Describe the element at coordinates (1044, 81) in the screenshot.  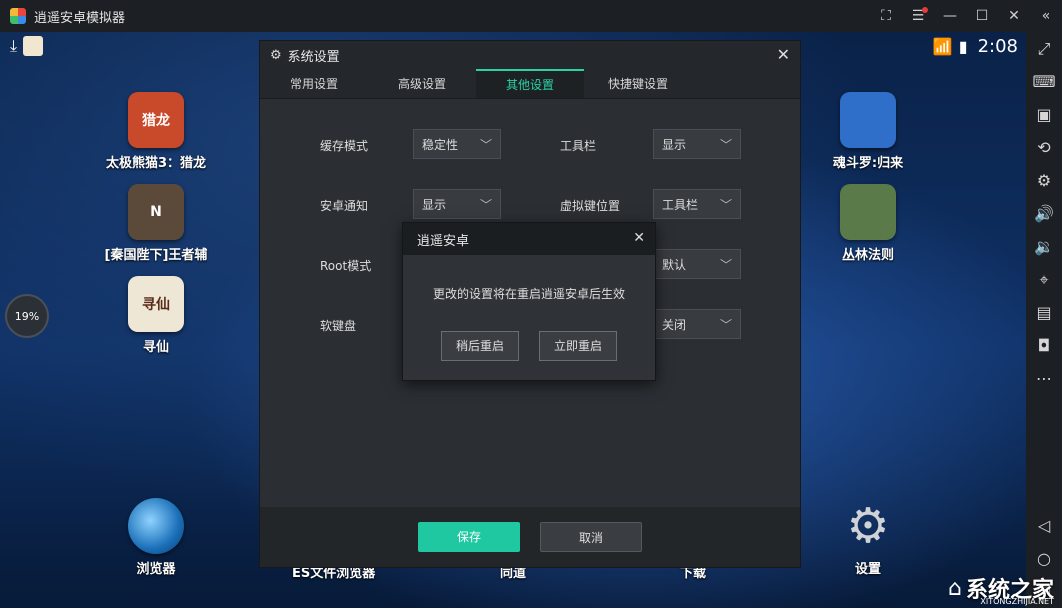
I see `keyboard-icon: ⌨` at that location.